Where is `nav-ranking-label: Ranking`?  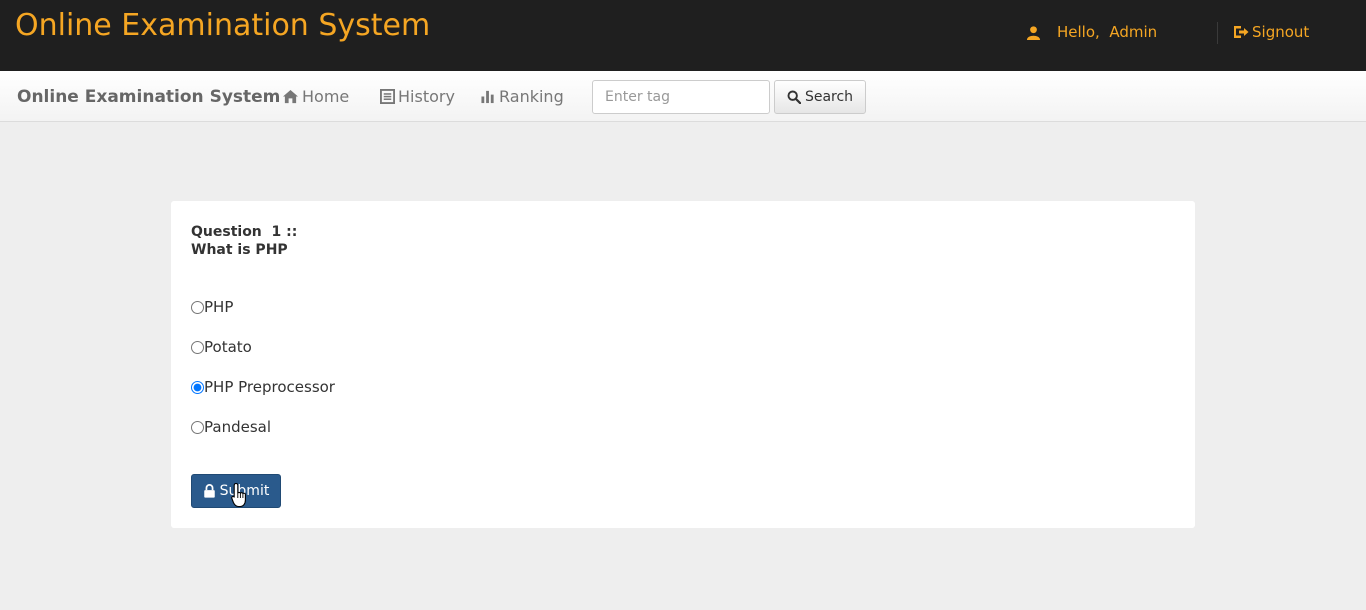 nav-ranking-label: Ranking is located at coordinates (531, 96).